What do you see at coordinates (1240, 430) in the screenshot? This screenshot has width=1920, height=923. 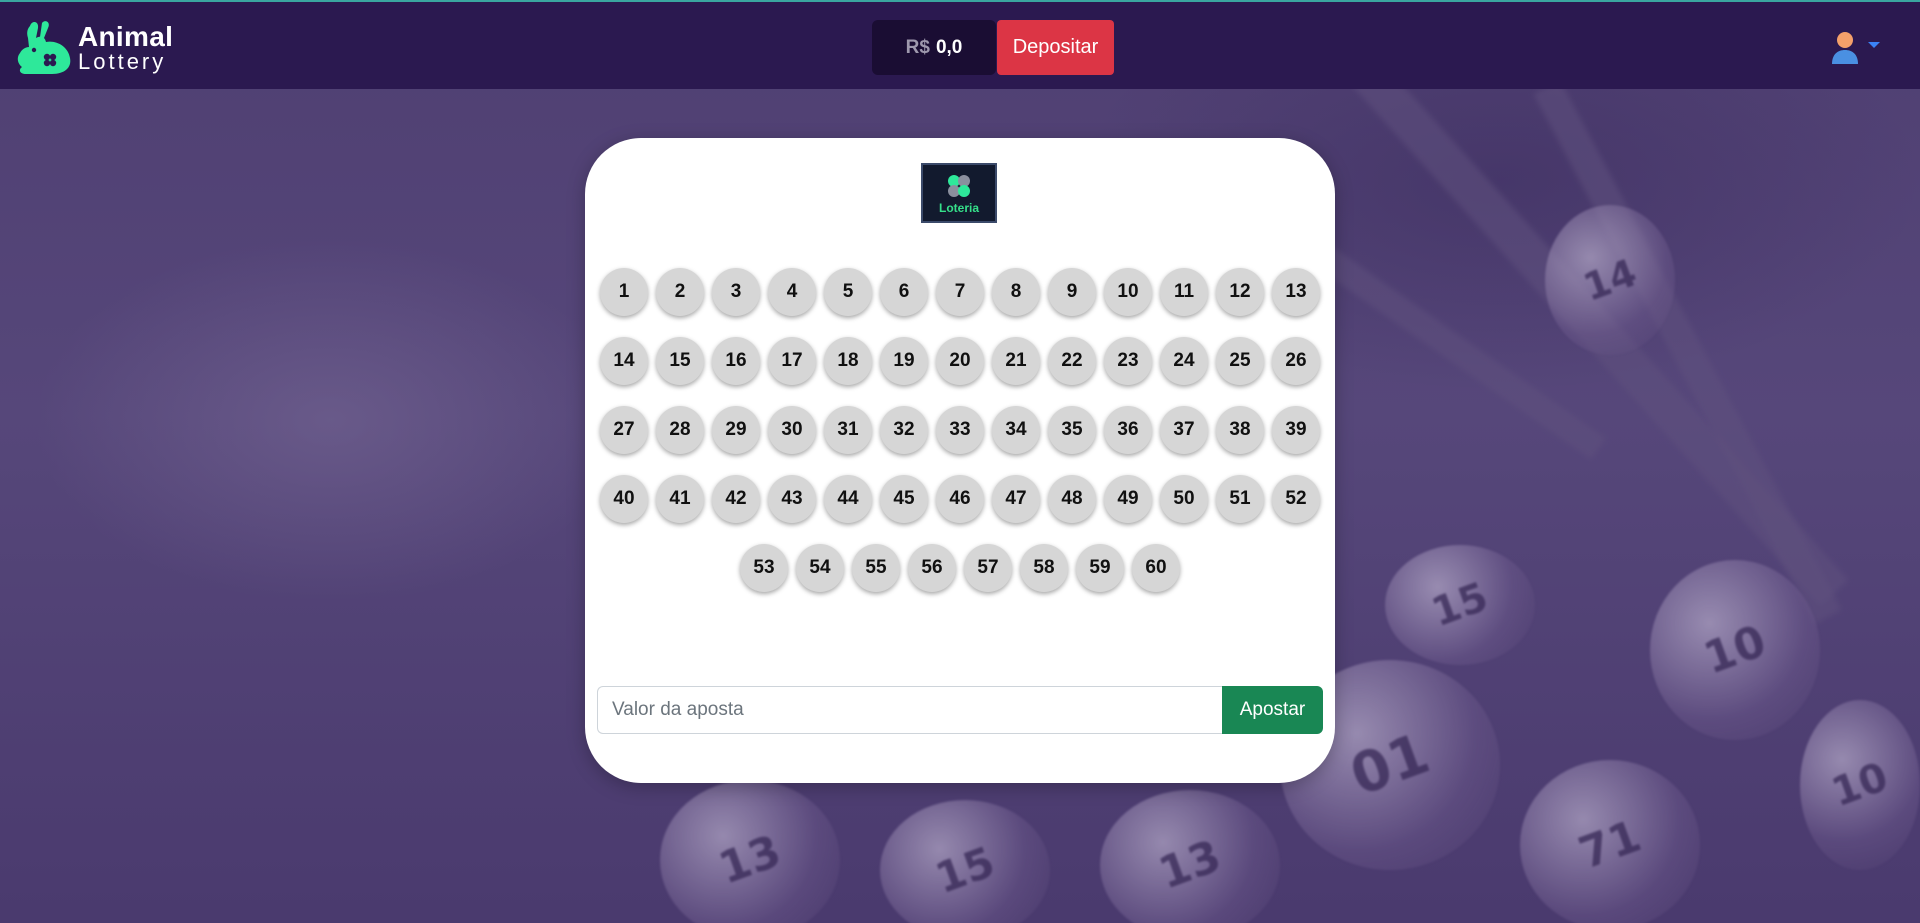 I see `number-ball: 38` at bounding box center [1240, 430].